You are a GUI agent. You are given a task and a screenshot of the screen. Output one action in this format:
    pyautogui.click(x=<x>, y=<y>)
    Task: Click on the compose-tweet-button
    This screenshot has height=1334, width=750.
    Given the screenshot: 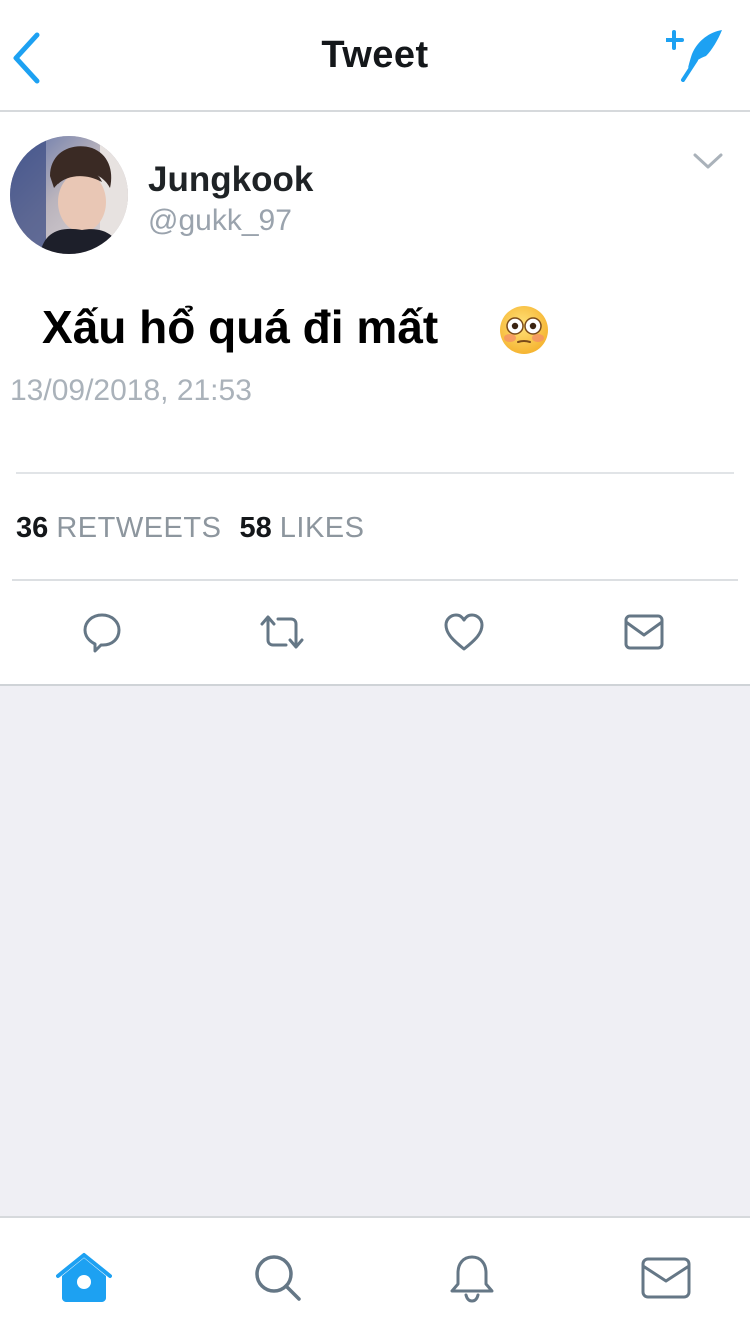 What is the action you would take?
    pyautogui.click(x=696, y=54)
    